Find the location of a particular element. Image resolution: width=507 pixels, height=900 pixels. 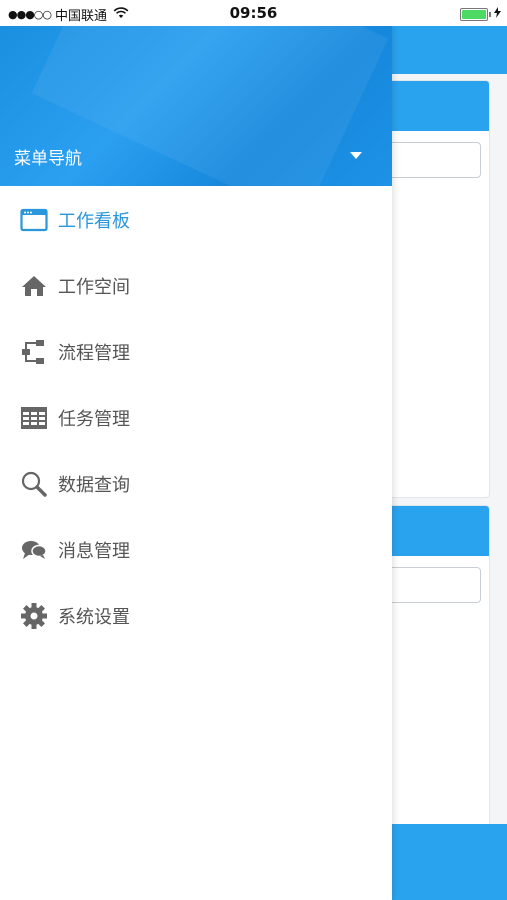

dashboard-icon is located at coordinates (34, 220).